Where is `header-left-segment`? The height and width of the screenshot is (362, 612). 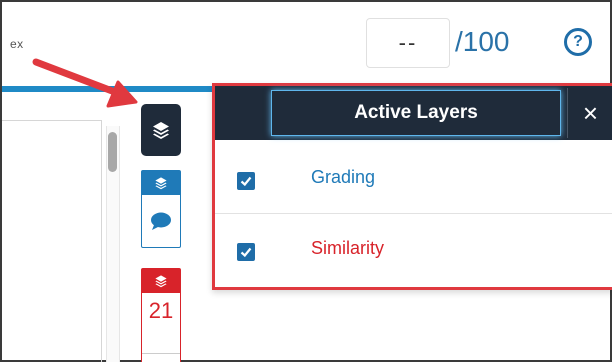 header-left-segment is located at coordinates (243, 113).